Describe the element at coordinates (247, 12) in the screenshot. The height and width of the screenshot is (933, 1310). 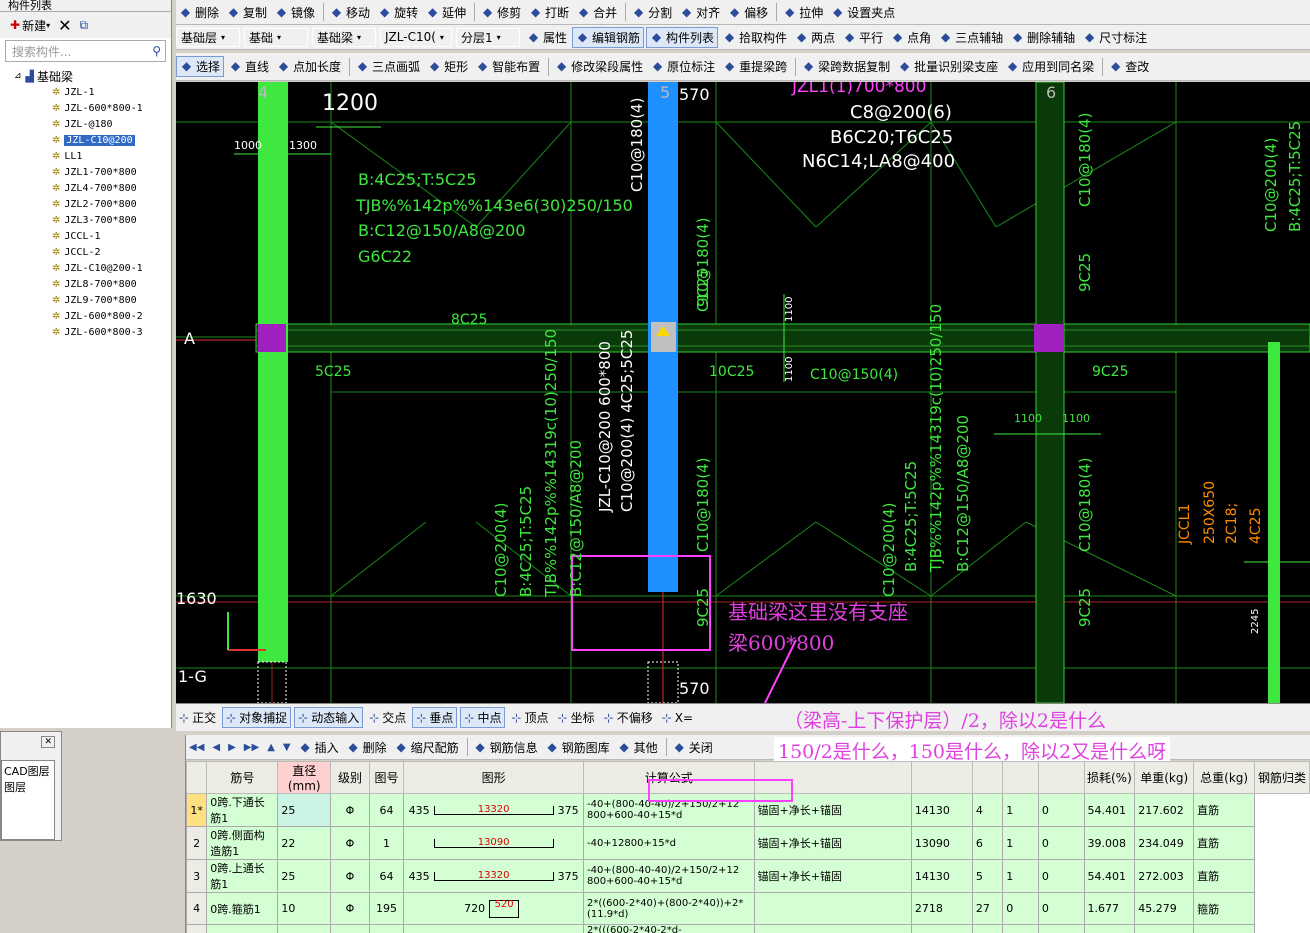
I see `toolbar-button: ◆ 复制` at that location.